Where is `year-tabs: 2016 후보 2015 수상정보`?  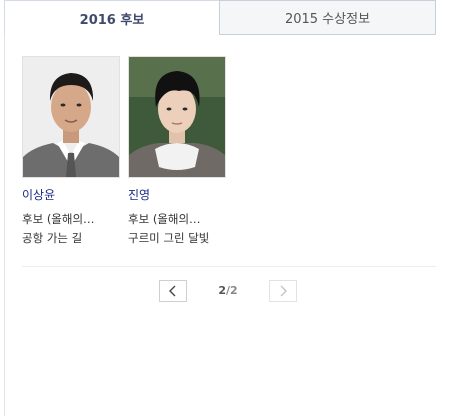
year-tabs: 2016 후보 2015 수상정보 is located at coordinates (220, 17).